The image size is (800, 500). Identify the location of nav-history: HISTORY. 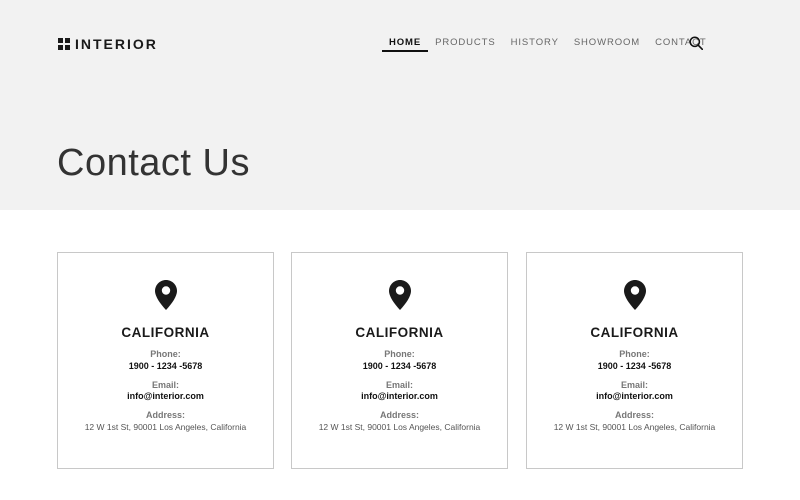
(535, 44).